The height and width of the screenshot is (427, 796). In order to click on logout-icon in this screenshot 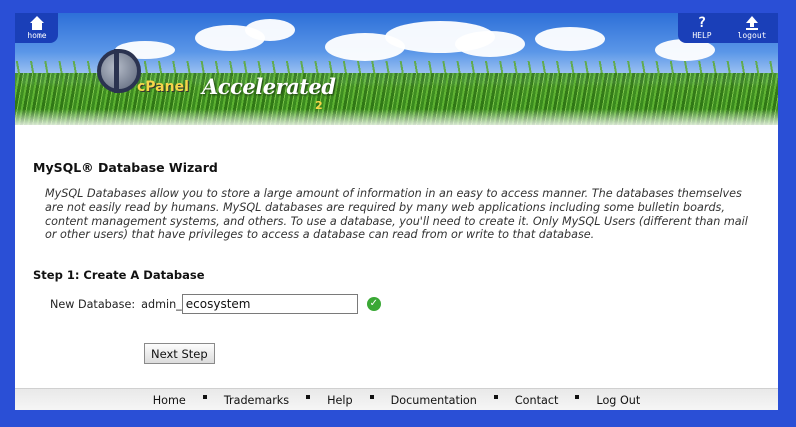, I will do `click(752, 23)`.